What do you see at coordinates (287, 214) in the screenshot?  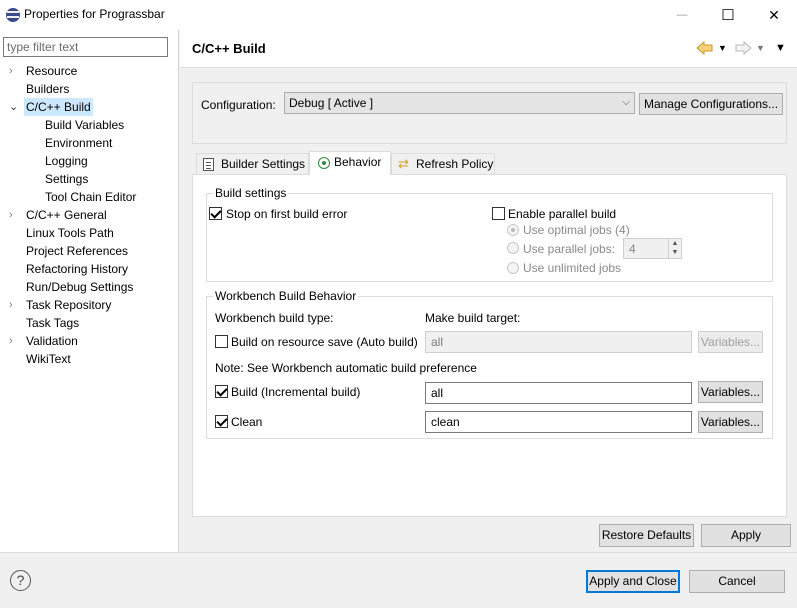 I see `stop-on-error-label: Stop on first build error` at bounding box center [287, 214].